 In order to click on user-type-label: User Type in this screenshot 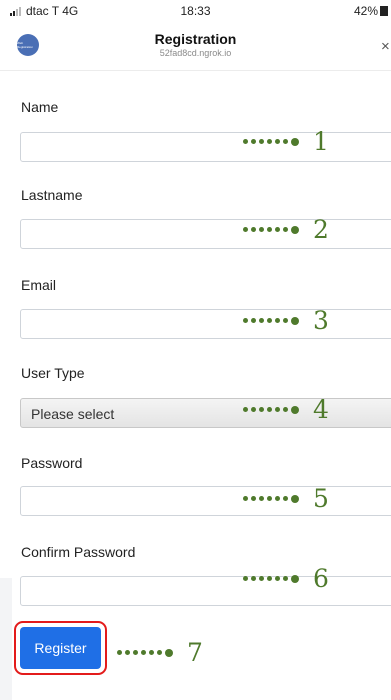, I will do `click(53, 373)`.